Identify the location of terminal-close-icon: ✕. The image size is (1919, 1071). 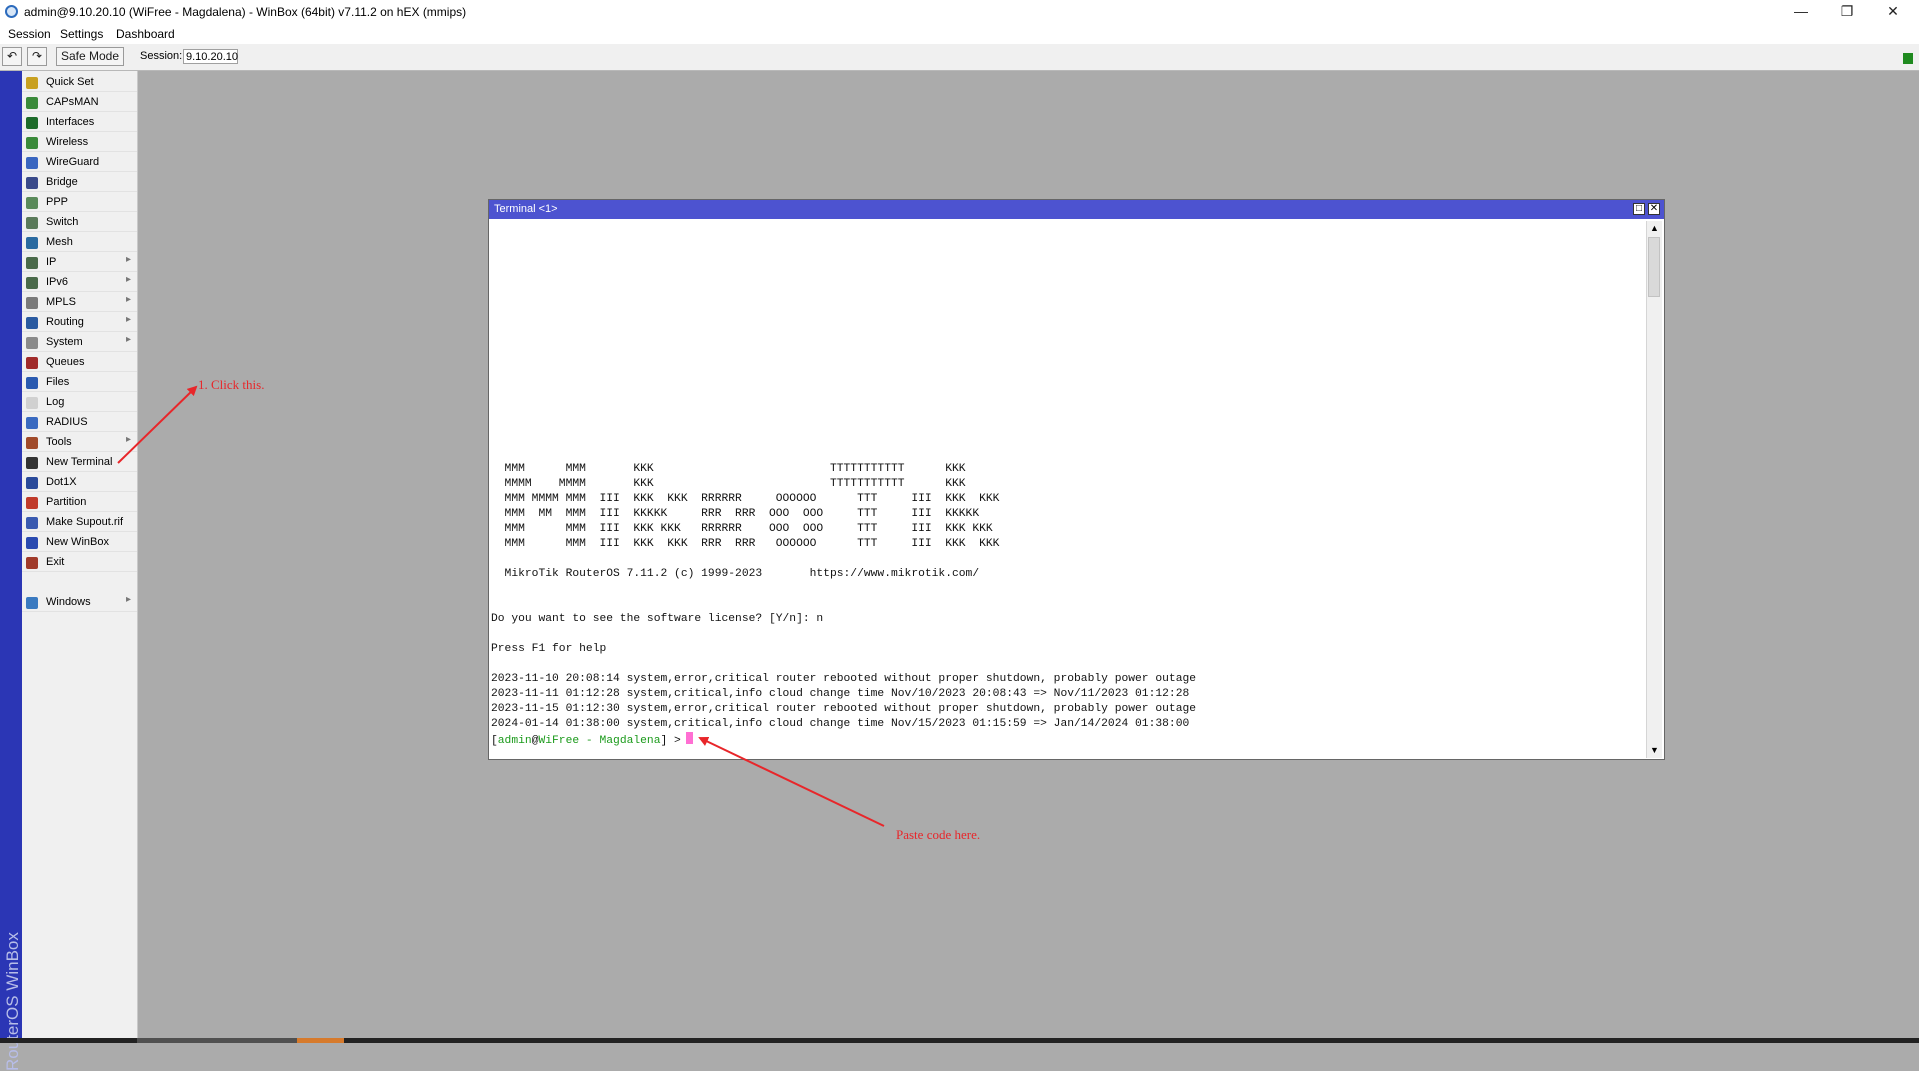
(1654, 209).